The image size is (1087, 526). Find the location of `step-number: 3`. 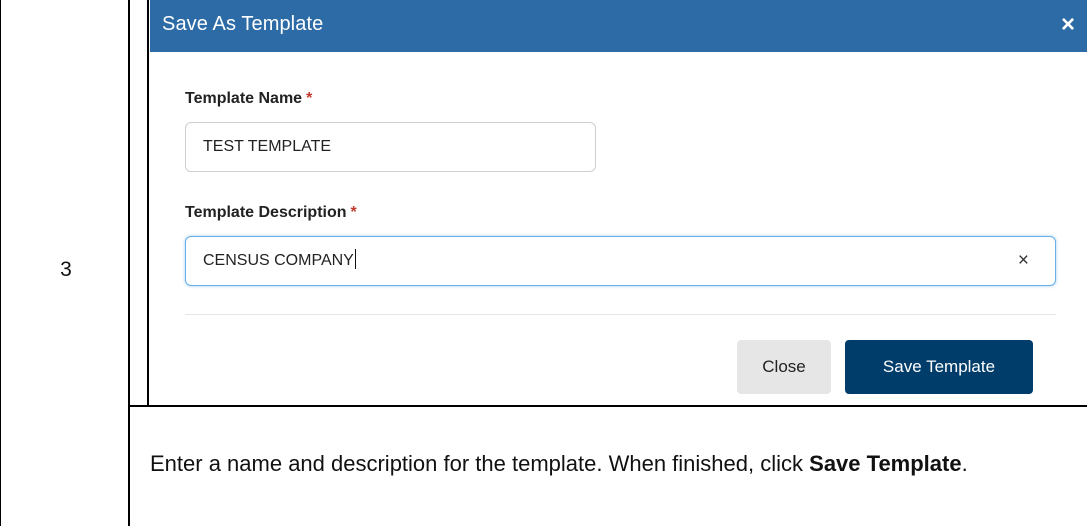

step-number: 3 is located at coordinates (66, 269).